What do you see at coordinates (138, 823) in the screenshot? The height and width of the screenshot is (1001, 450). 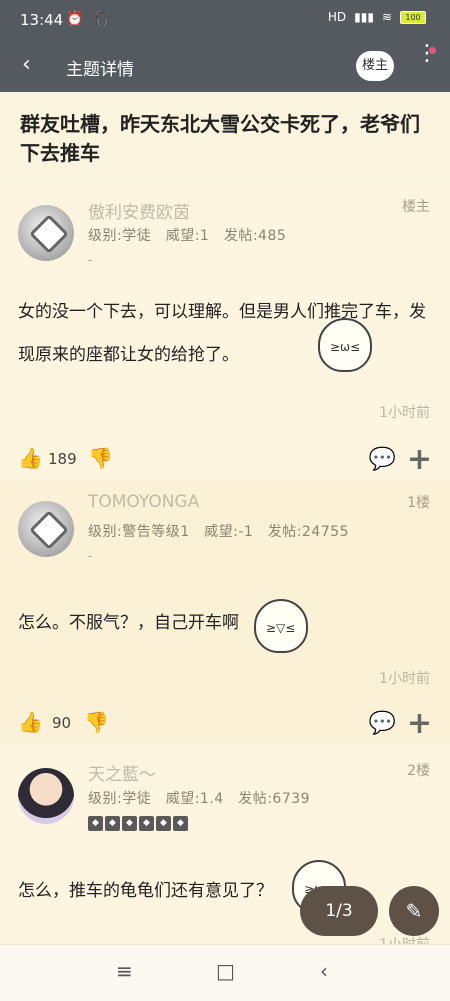 I see `user-badges: ◆ ◆ ◆ ◆ ◆ ◆` at bounding box center [138, 823].